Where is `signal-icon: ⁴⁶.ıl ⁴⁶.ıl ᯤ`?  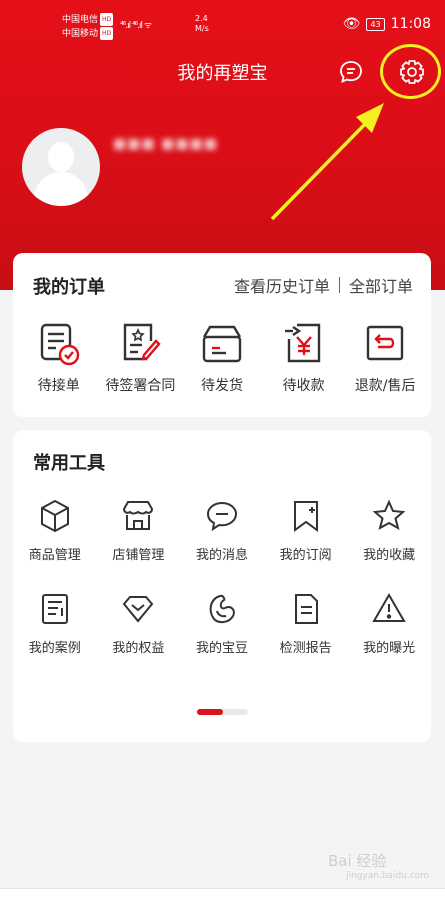
signal-icon: ⁴⁶.ıl ⁴⁶.ıl ᯤ is located at coordinates (136, 26).